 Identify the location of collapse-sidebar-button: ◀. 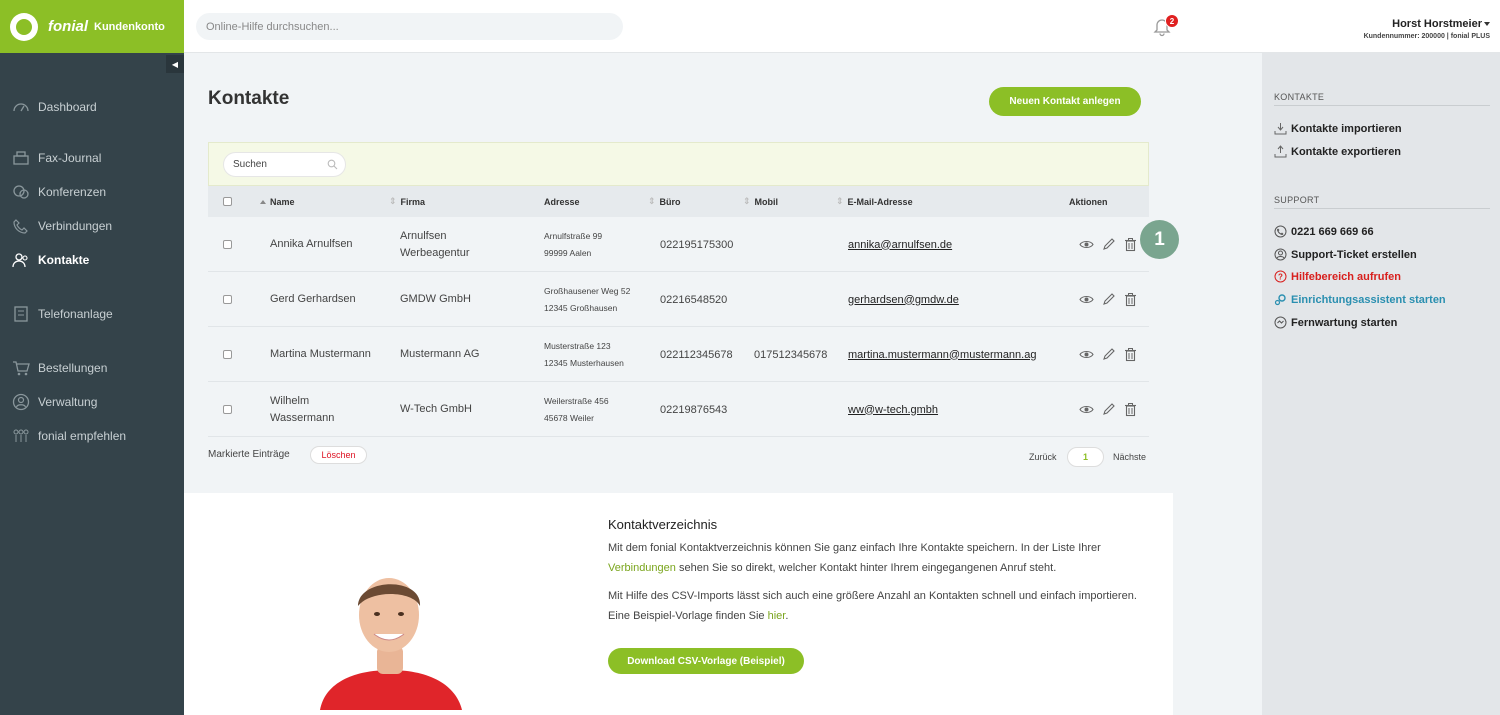
(175, 64).